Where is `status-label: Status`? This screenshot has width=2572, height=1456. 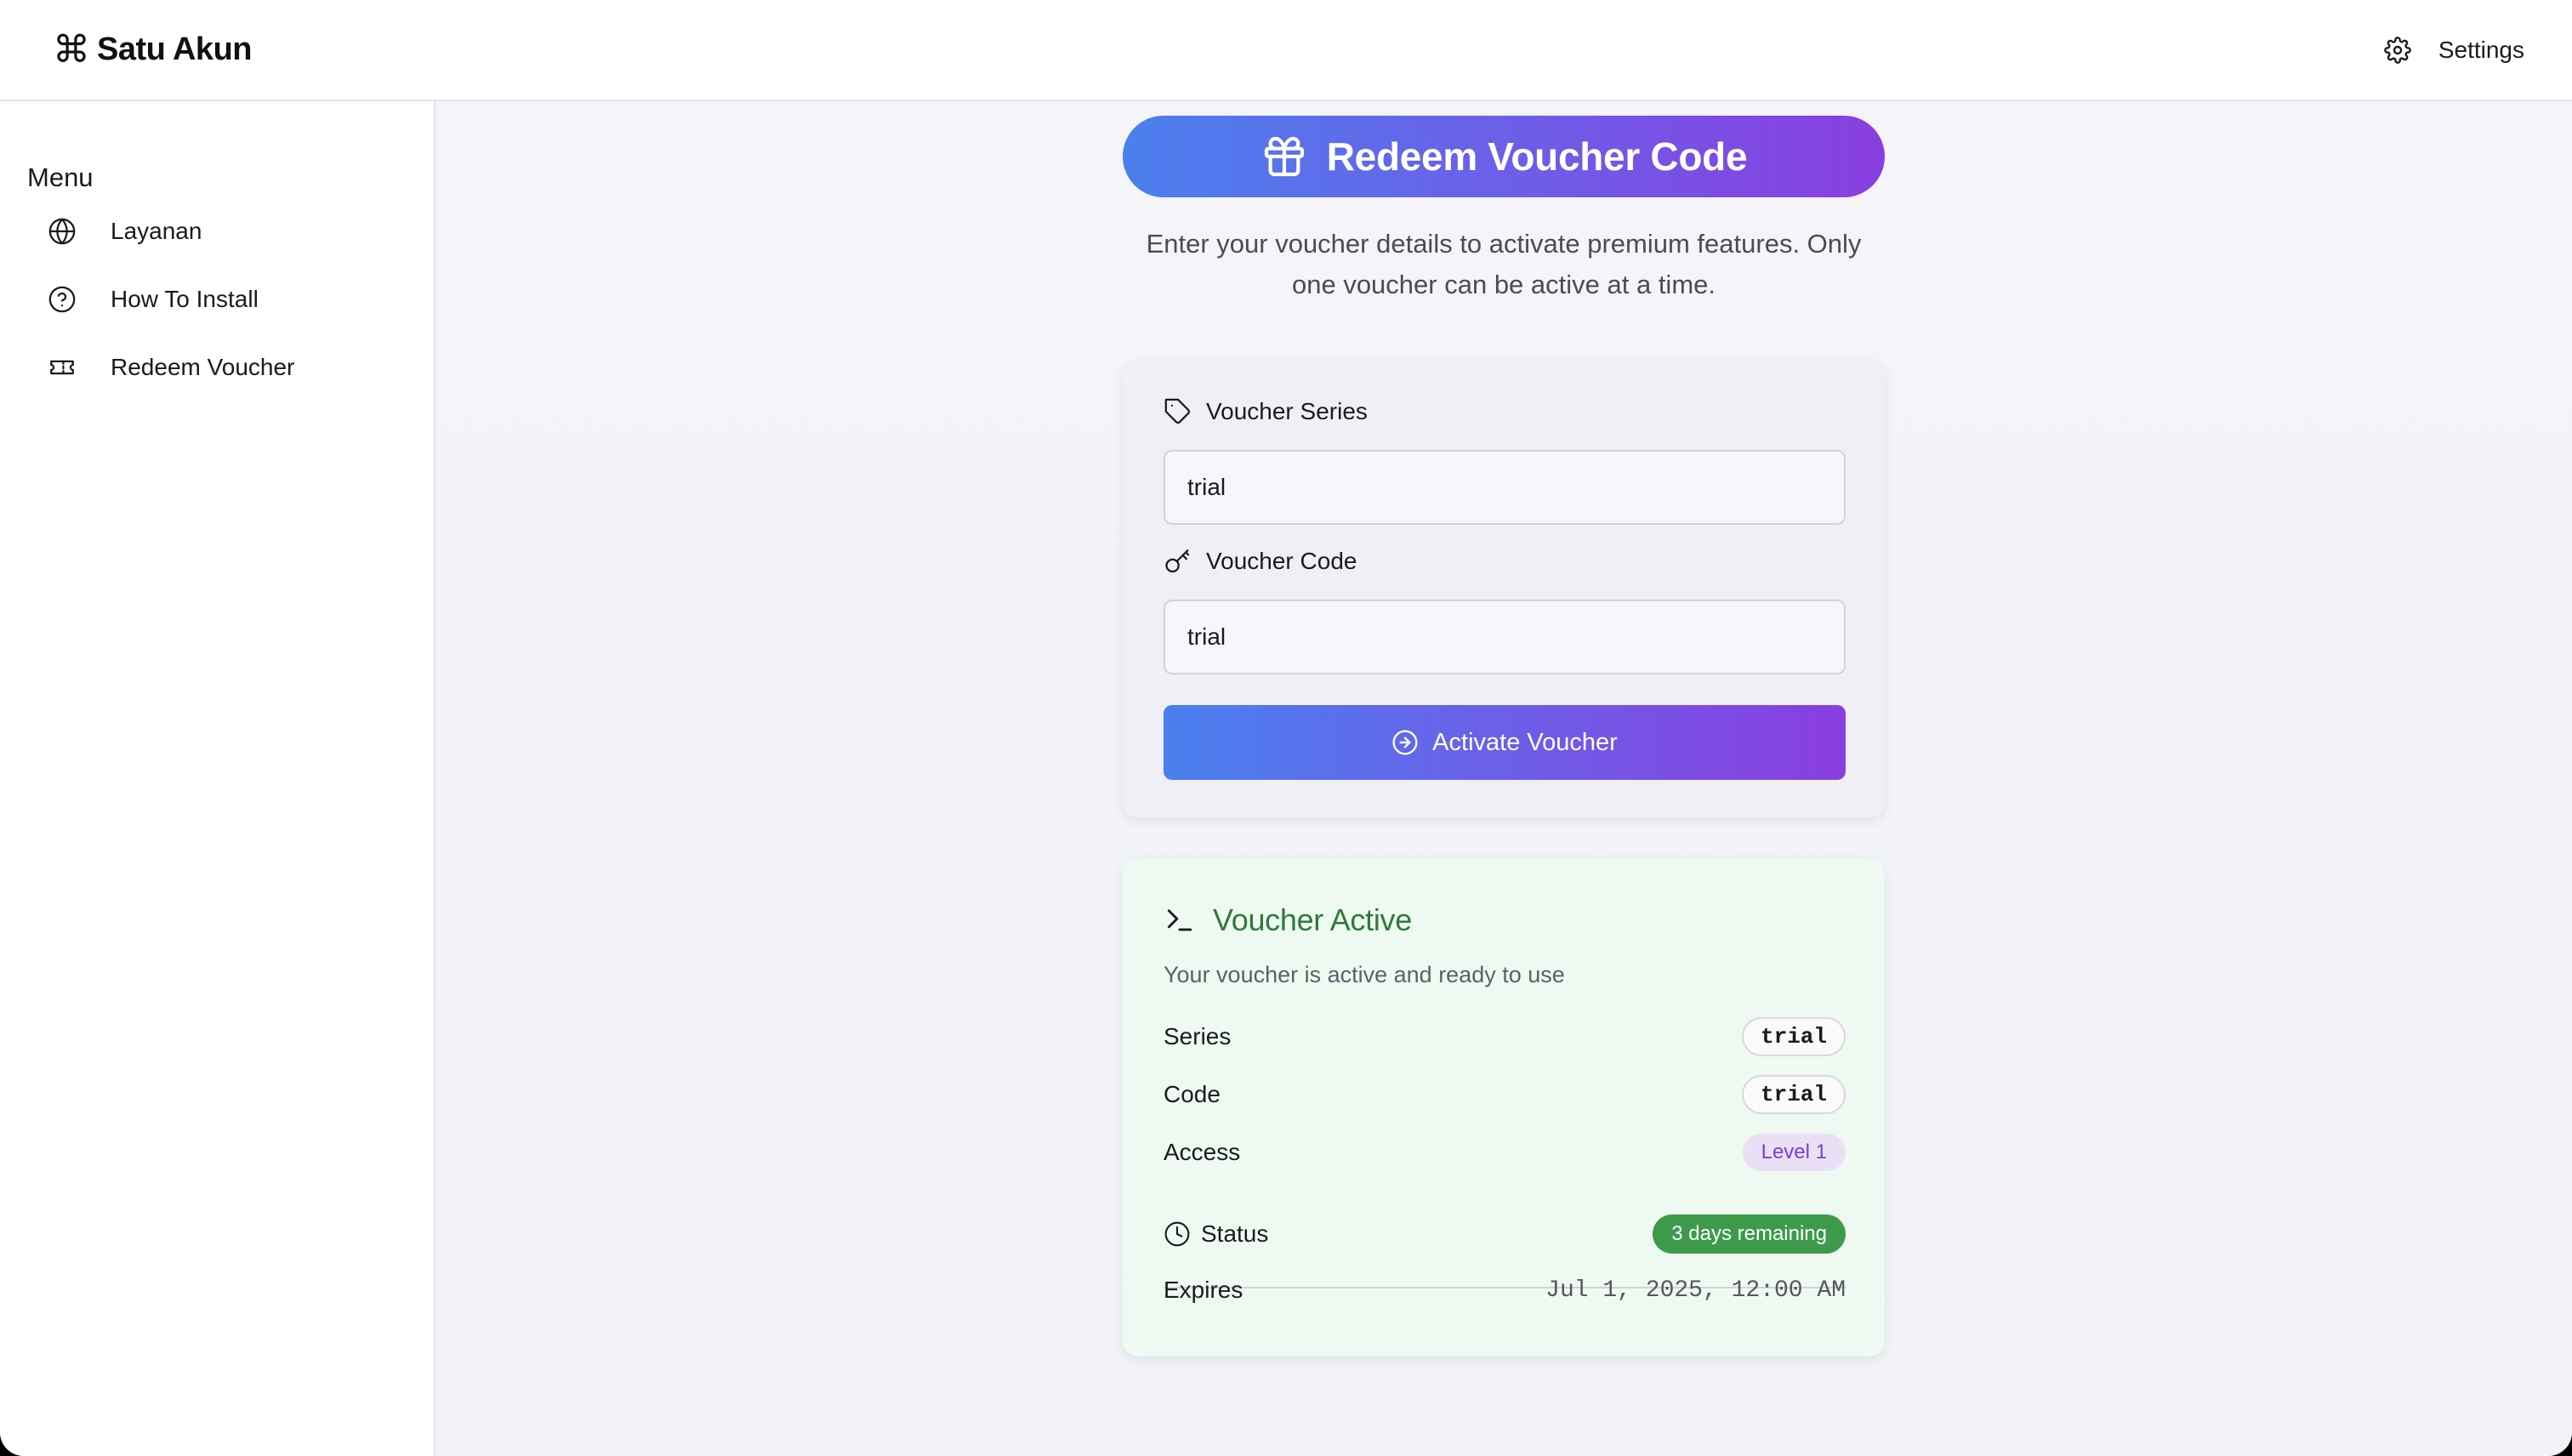 status-label: Status is located at coordinates (1216, 1234).